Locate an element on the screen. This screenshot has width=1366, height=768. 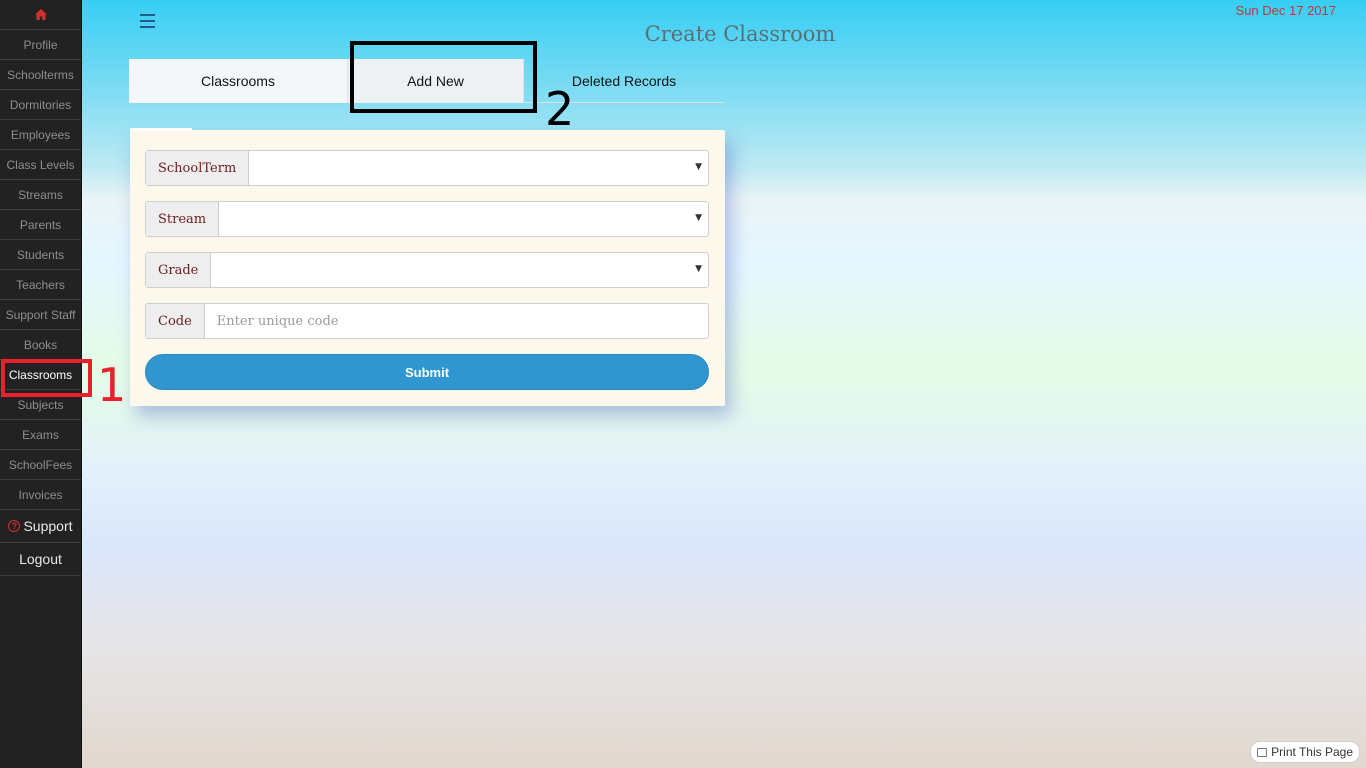
grade-select: ▼ is located at coordinates (459, 270).